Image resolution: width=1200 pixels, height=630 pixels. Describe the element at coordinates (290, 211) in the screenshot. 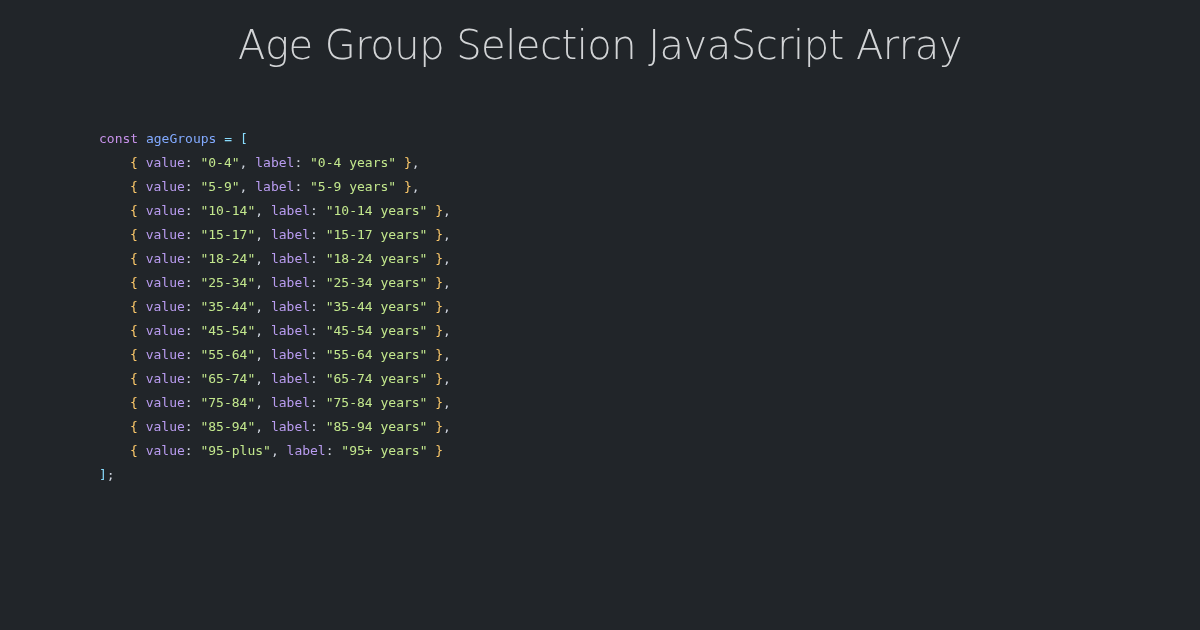

I see `code-line: { value: "10-14", label: "10-14 years" },` at that location.